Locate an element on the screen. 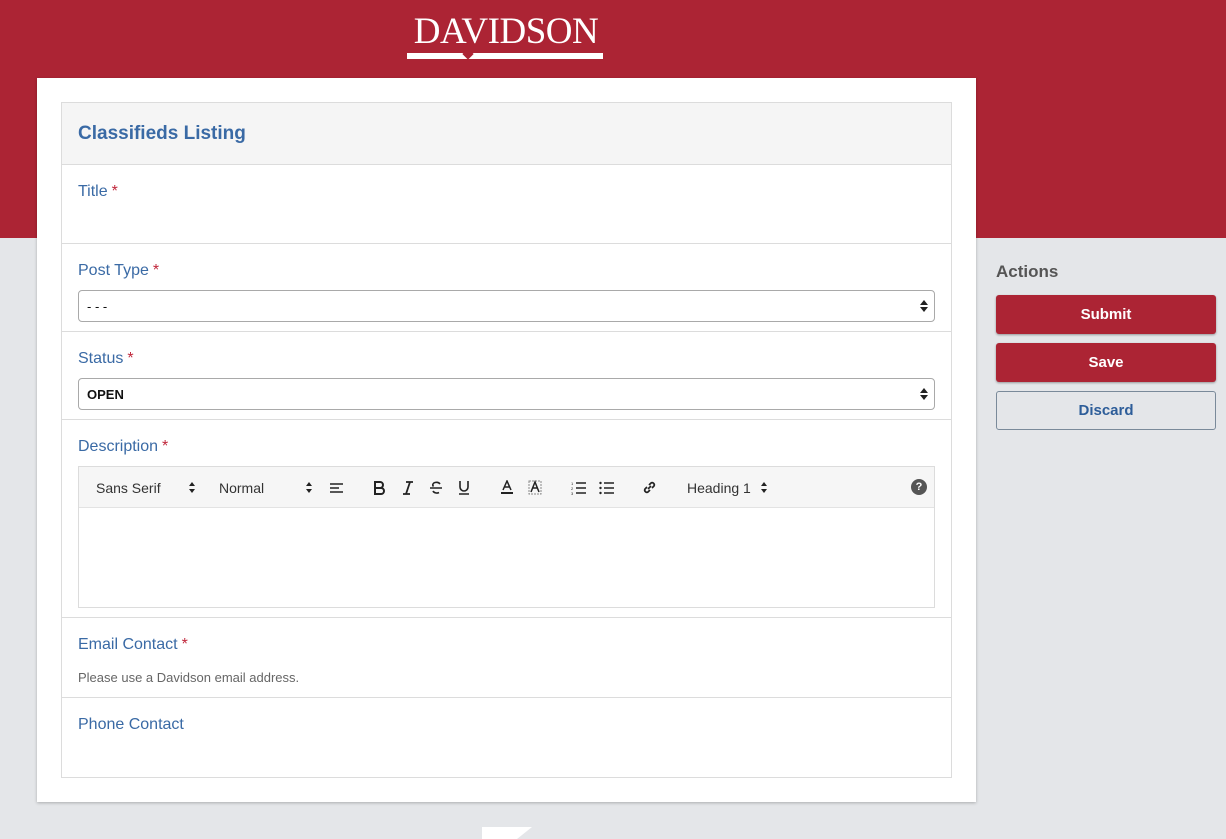  email-help-text: Please use a Davidson email address. is located at coordinates (189, 677).